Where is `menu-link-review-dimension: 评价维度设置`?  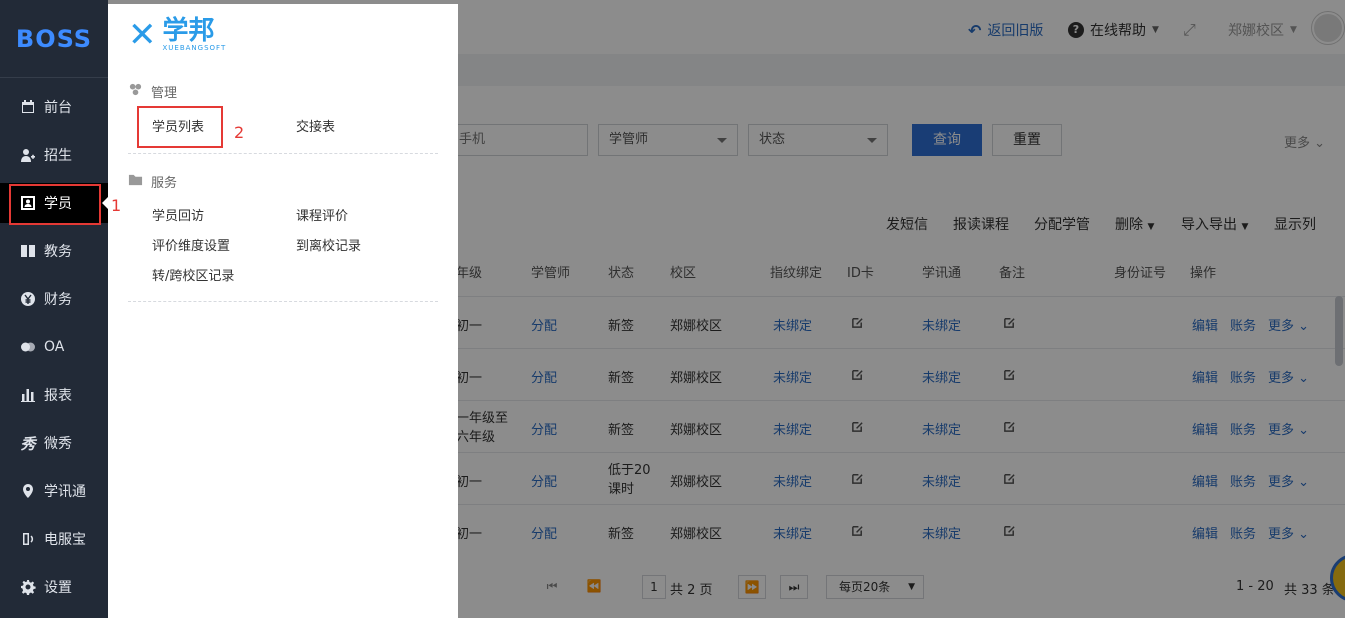 menu-link-review-dimension: 评价维度设置 is located at coordinates (191, 244).